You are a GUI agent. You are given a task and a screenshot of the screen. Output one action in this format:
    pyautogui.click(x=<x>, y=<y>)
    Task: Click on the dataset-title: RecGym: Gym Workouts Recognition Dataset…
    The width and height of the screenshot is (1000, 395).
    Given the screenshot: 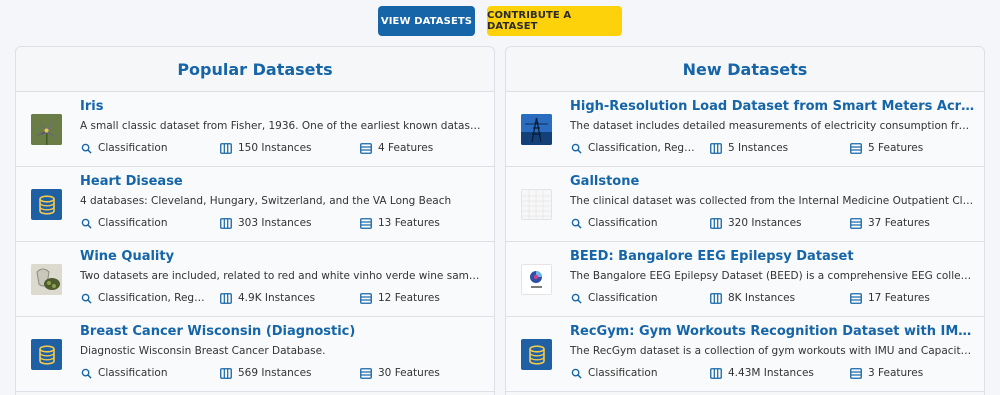 What is the action you would take?
    pyautogui.click(x=773, y=331)
    